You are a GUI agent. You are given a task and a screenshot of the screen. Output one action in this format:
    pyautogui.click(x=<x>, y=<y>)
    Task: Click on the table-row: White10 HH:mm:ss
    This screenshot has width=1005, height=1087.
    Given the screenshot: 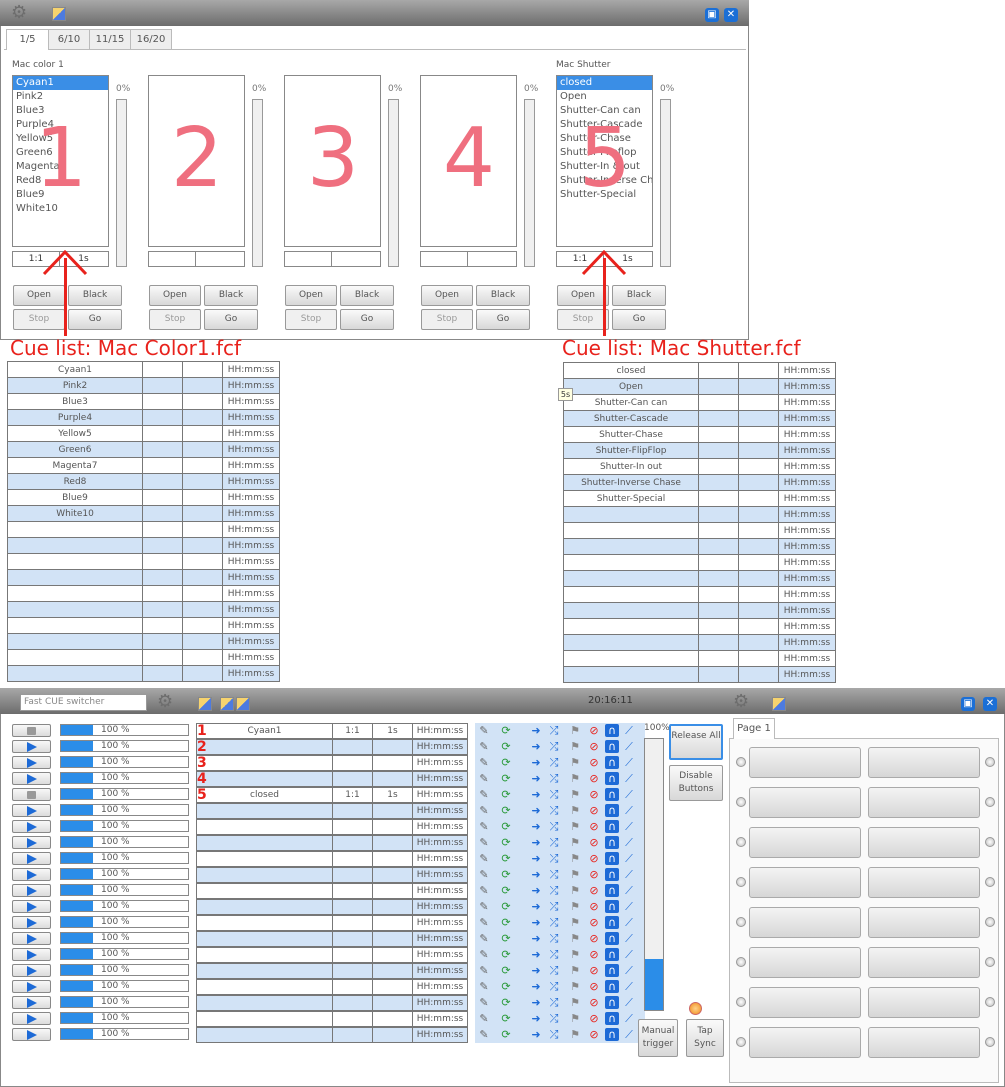 What is the action you would take?
    pyautogui.click(x=143, y=513)
    